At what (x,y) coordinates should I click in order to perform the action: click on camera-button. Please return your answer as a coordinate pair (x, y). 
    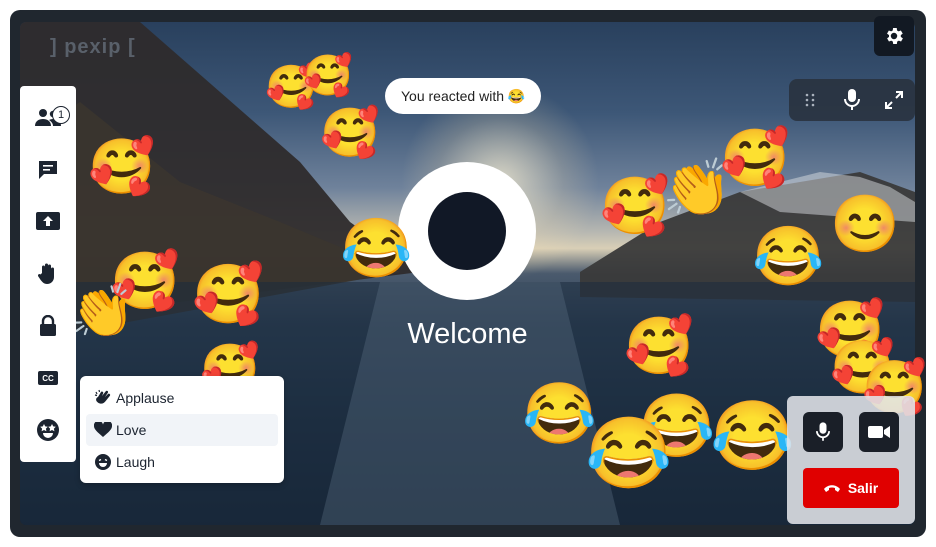
    Looking at the image, I should click on (879, 432).